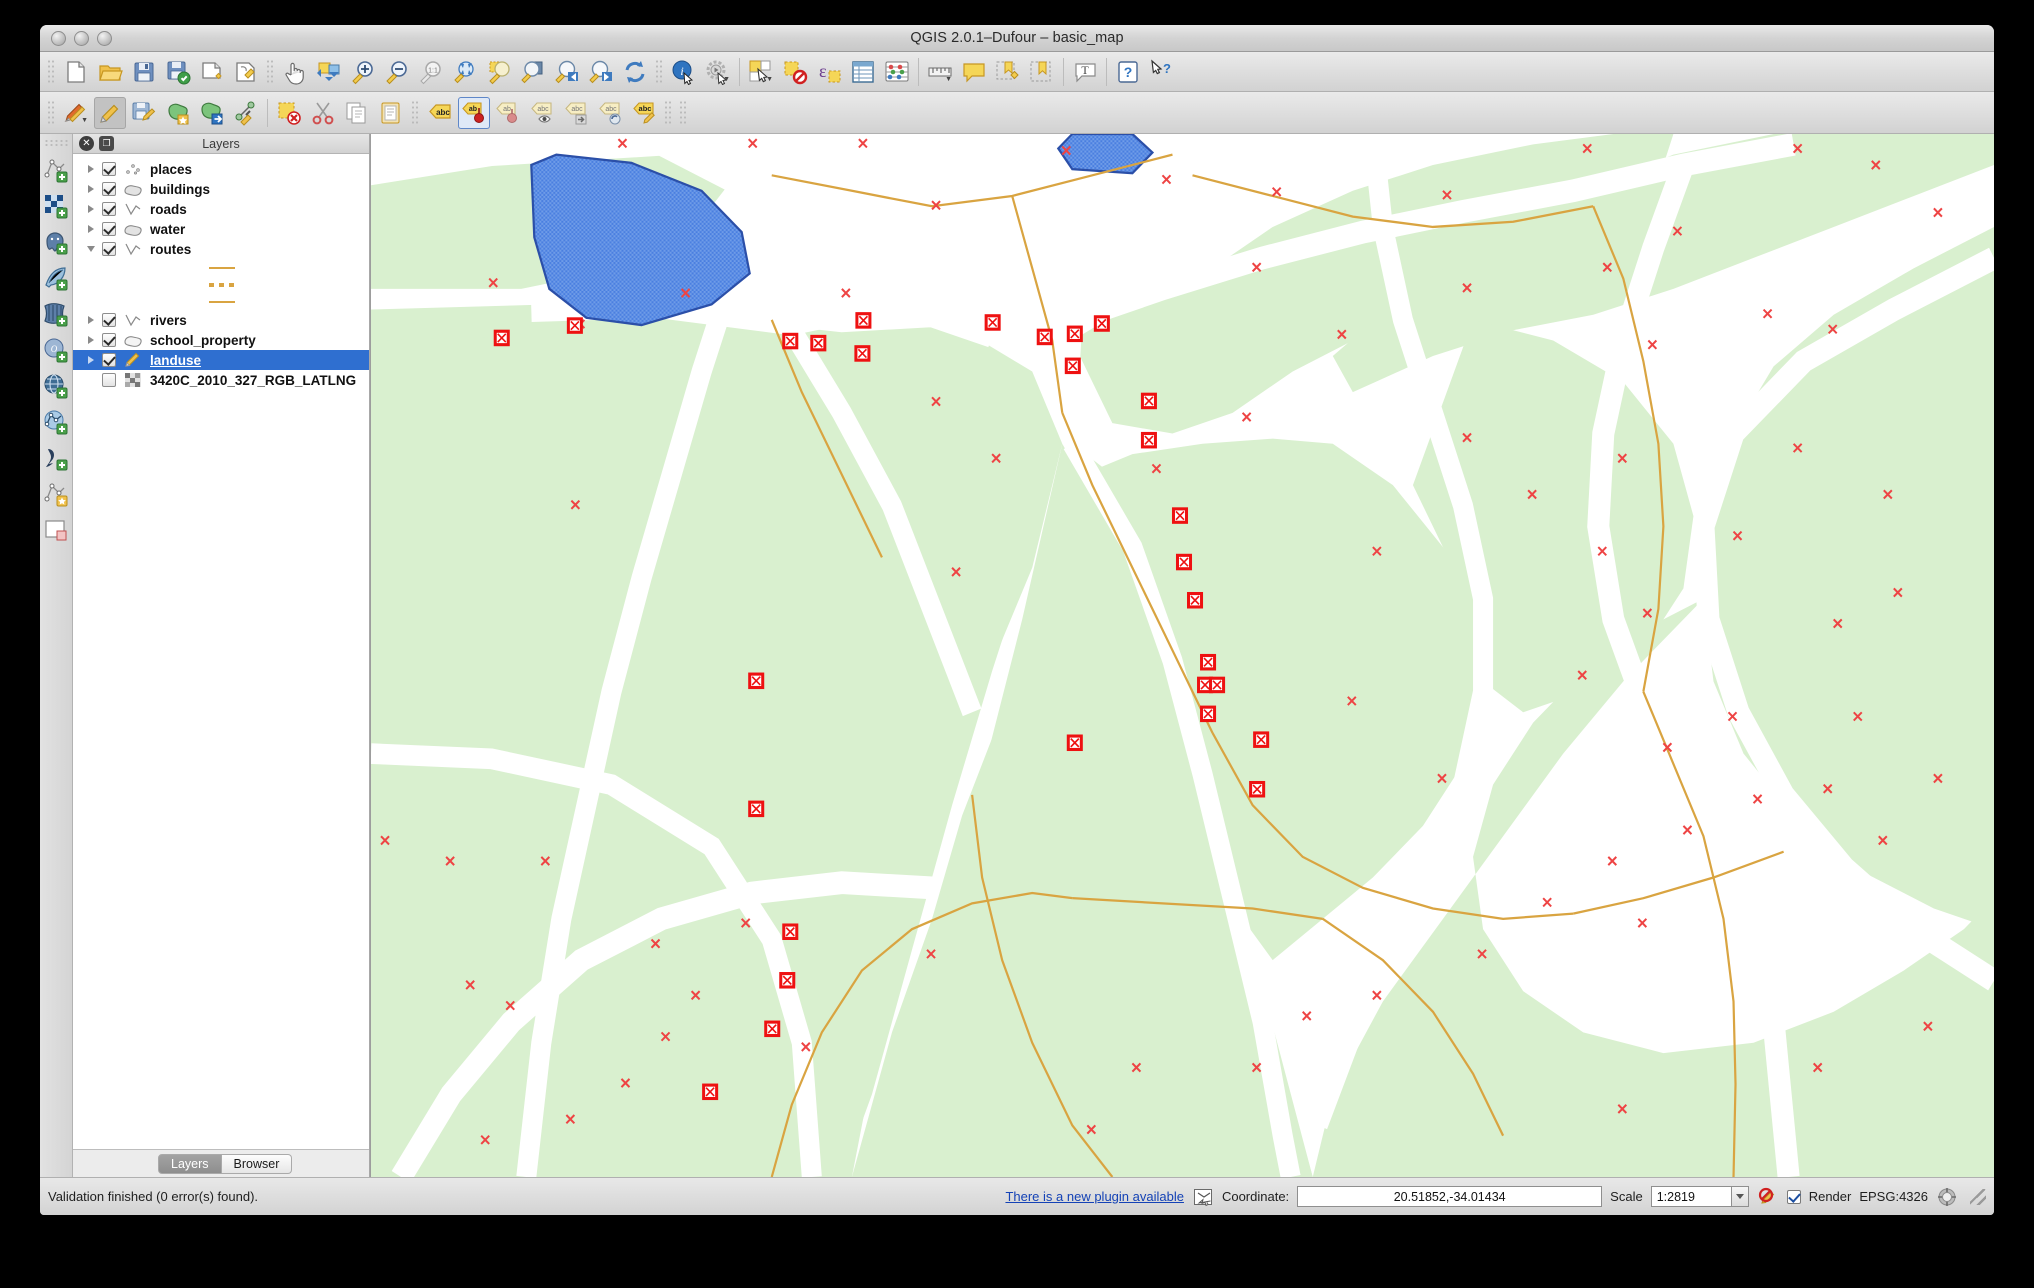  I want to click on layer-row-rivers: rivers, so click(221, 320).